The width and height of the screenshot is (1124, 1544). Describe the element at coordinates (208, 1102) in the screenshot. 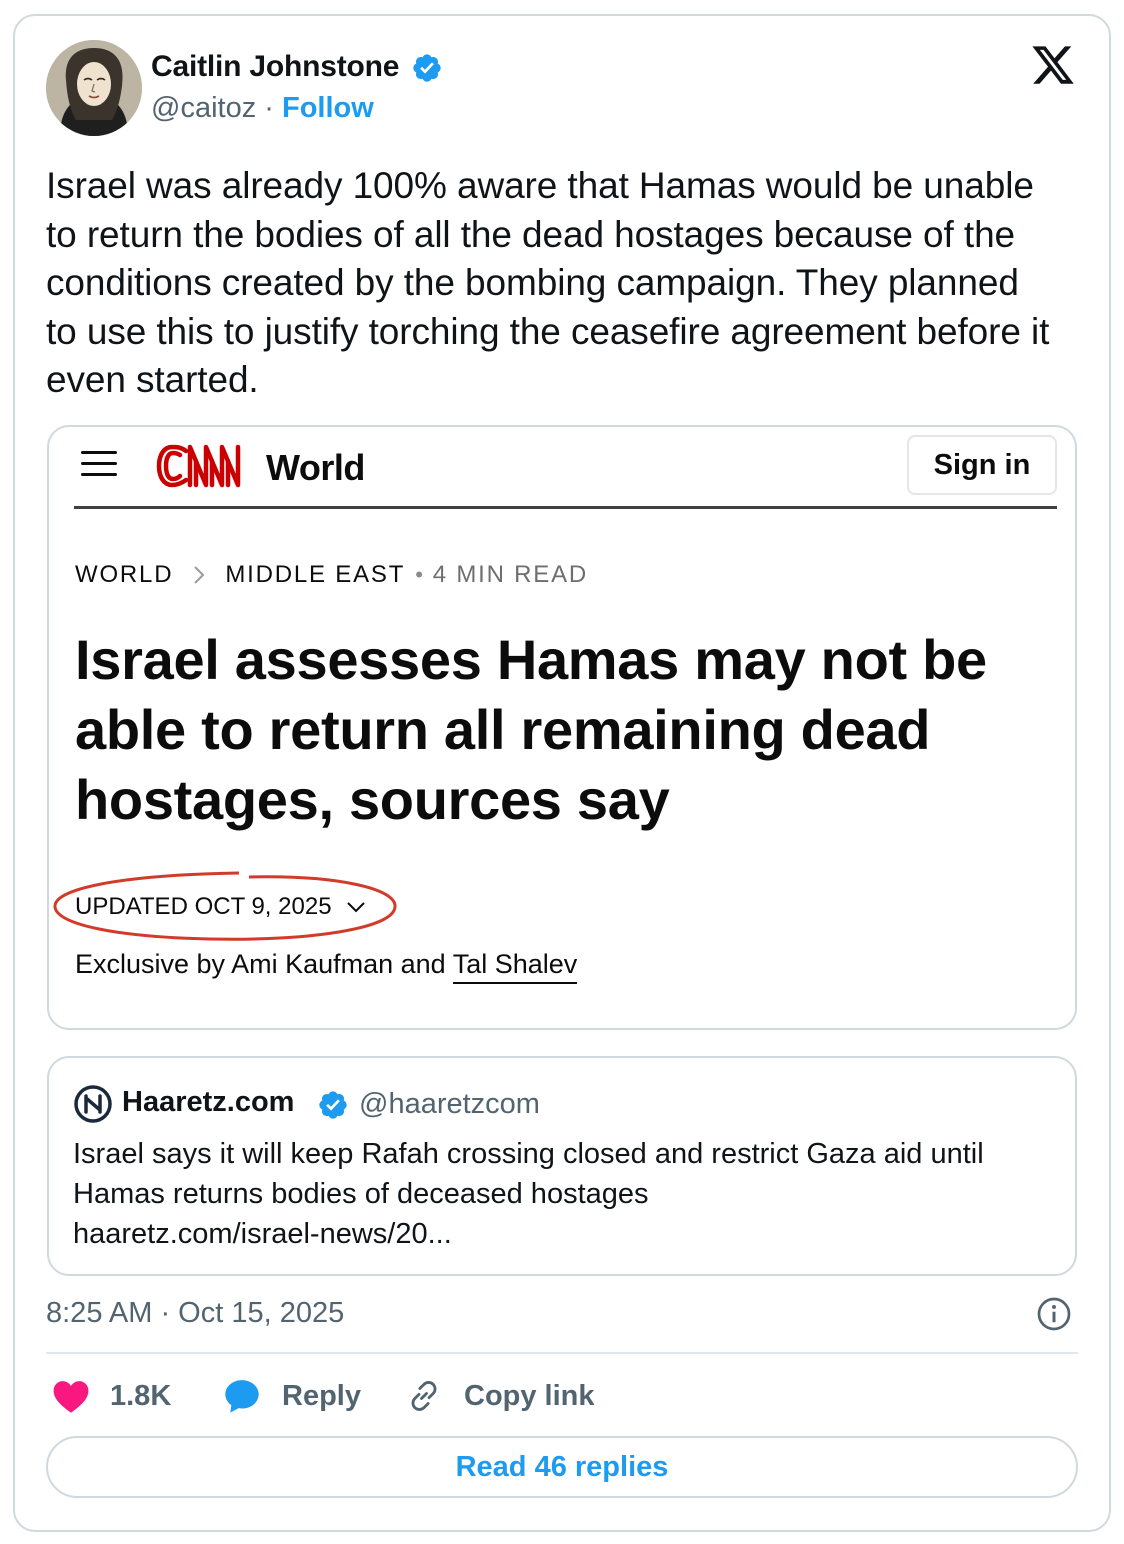

I see `quoted-author-name: Haaretz.com` at that location.